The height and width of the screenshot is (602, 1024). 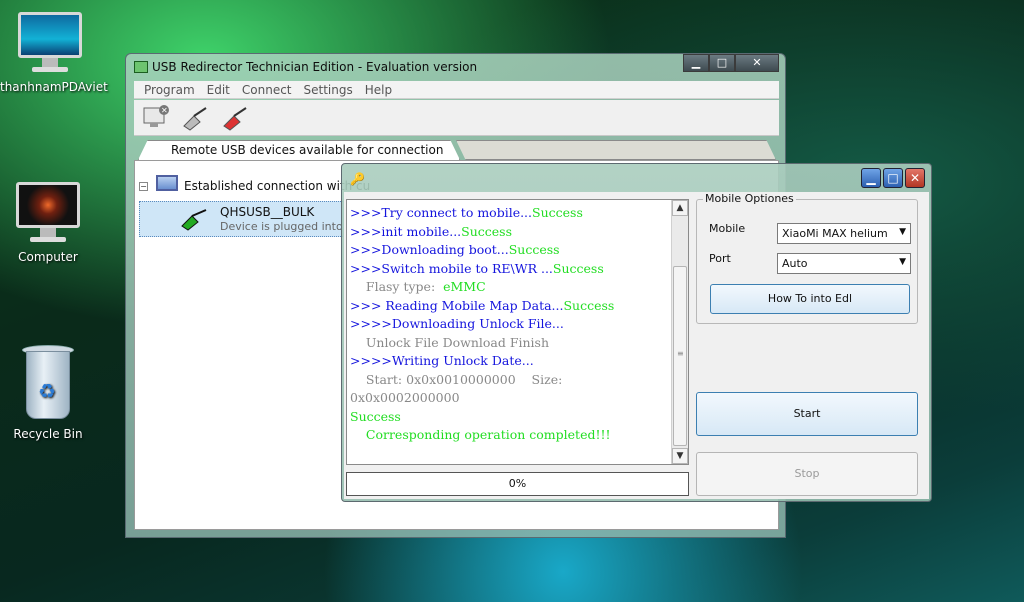 What do you see at coordinates (510, 417) in the screenshot?
I see `log-line: Success` at bounding box center [510, 417].